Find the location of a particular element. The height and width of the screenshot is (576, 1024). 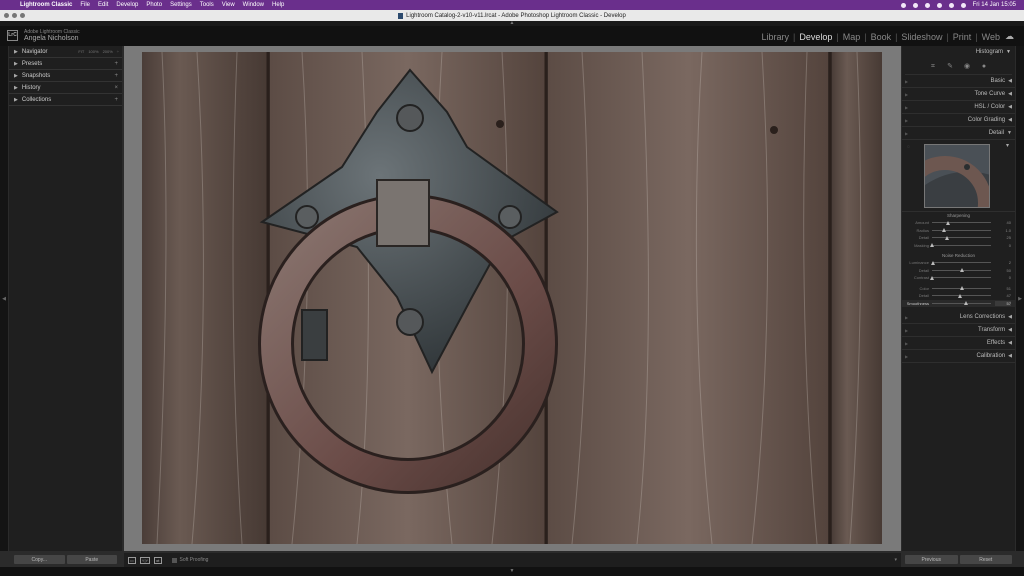

noise-slider-value: 2 is located at coordinates (1003, 262).